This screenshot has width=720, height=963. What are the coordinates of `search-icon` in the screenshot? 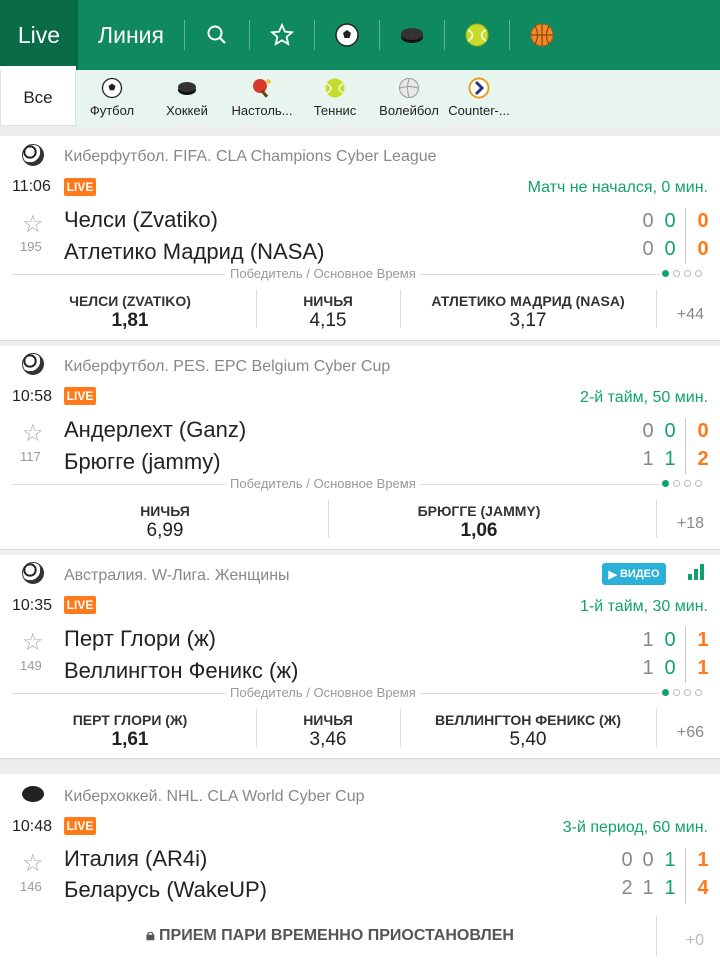 It's located at (216, 35).